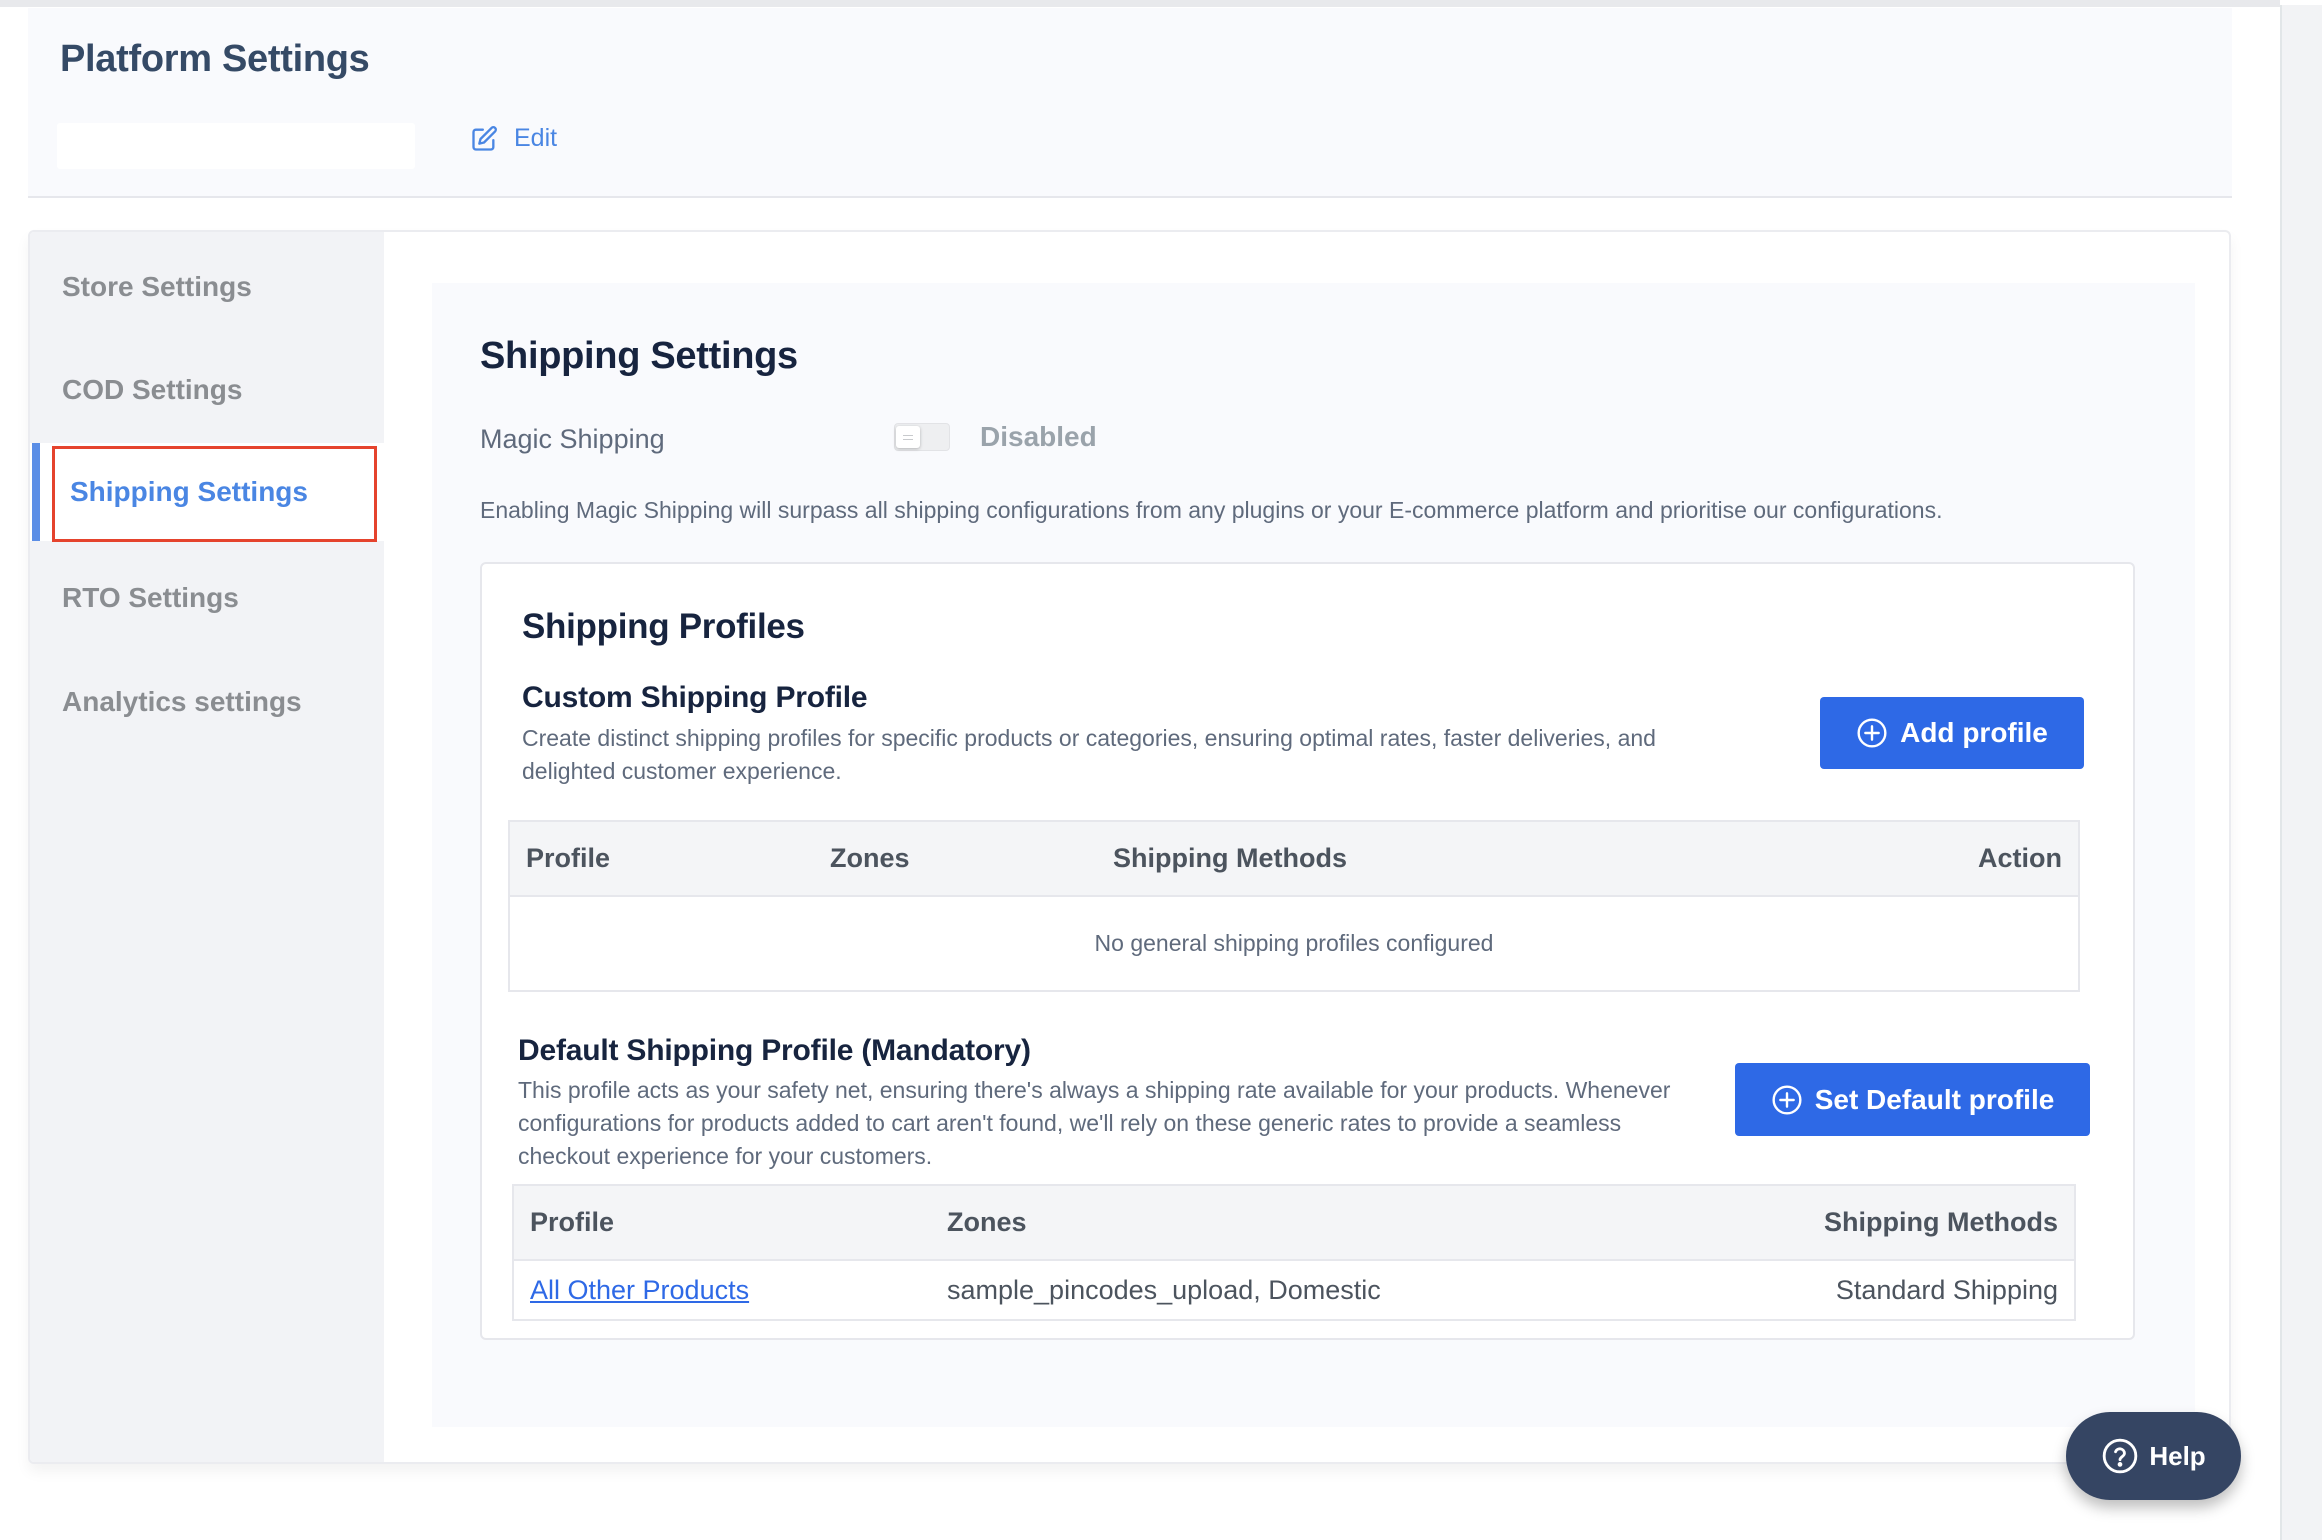  What do you see at coordinates (774, 1050) in the screenshot?
I see `default-profile-title: Default Shipping Profile (Mandatory)` at bounding box center [774, 1050].